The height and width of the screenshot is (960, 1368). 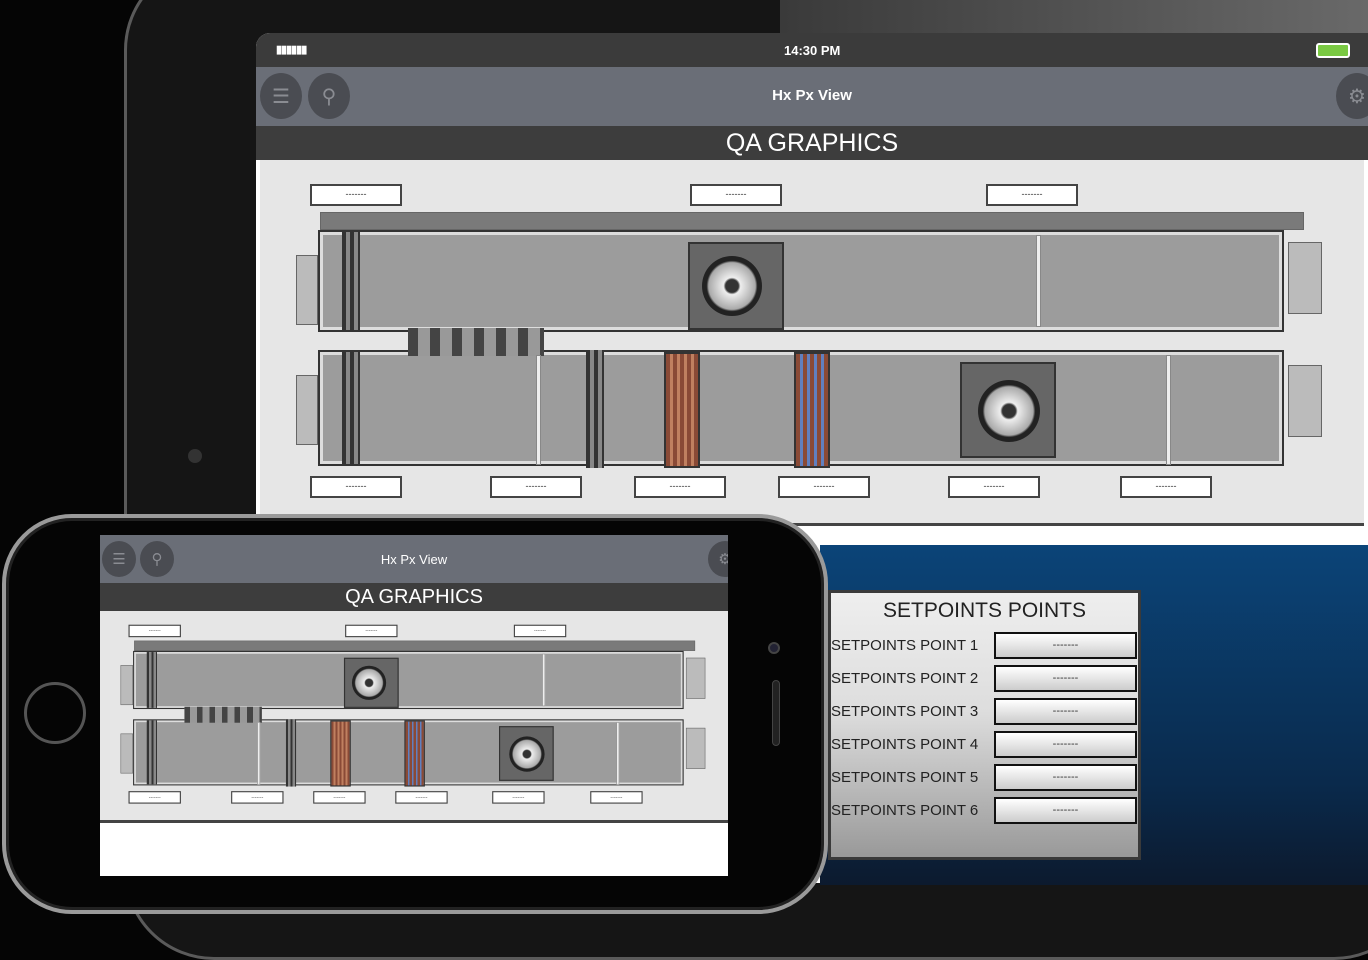 I want to click on phone-app-title: Hx Px View, so click(x=414, y=559).